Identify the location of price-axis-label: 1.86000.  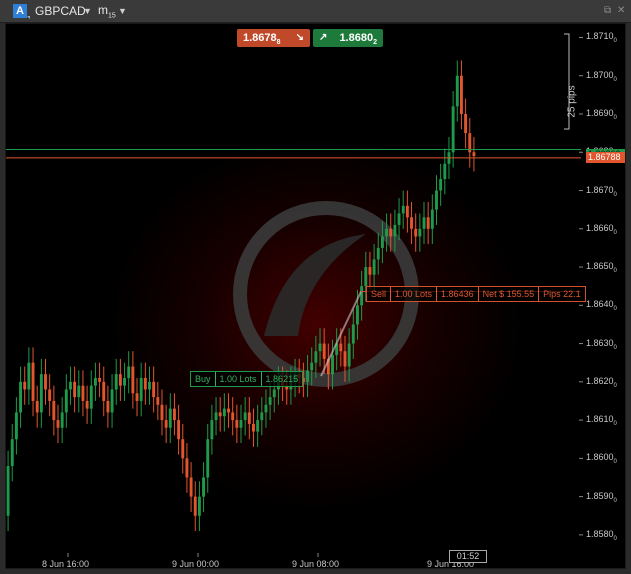
(601, 459).